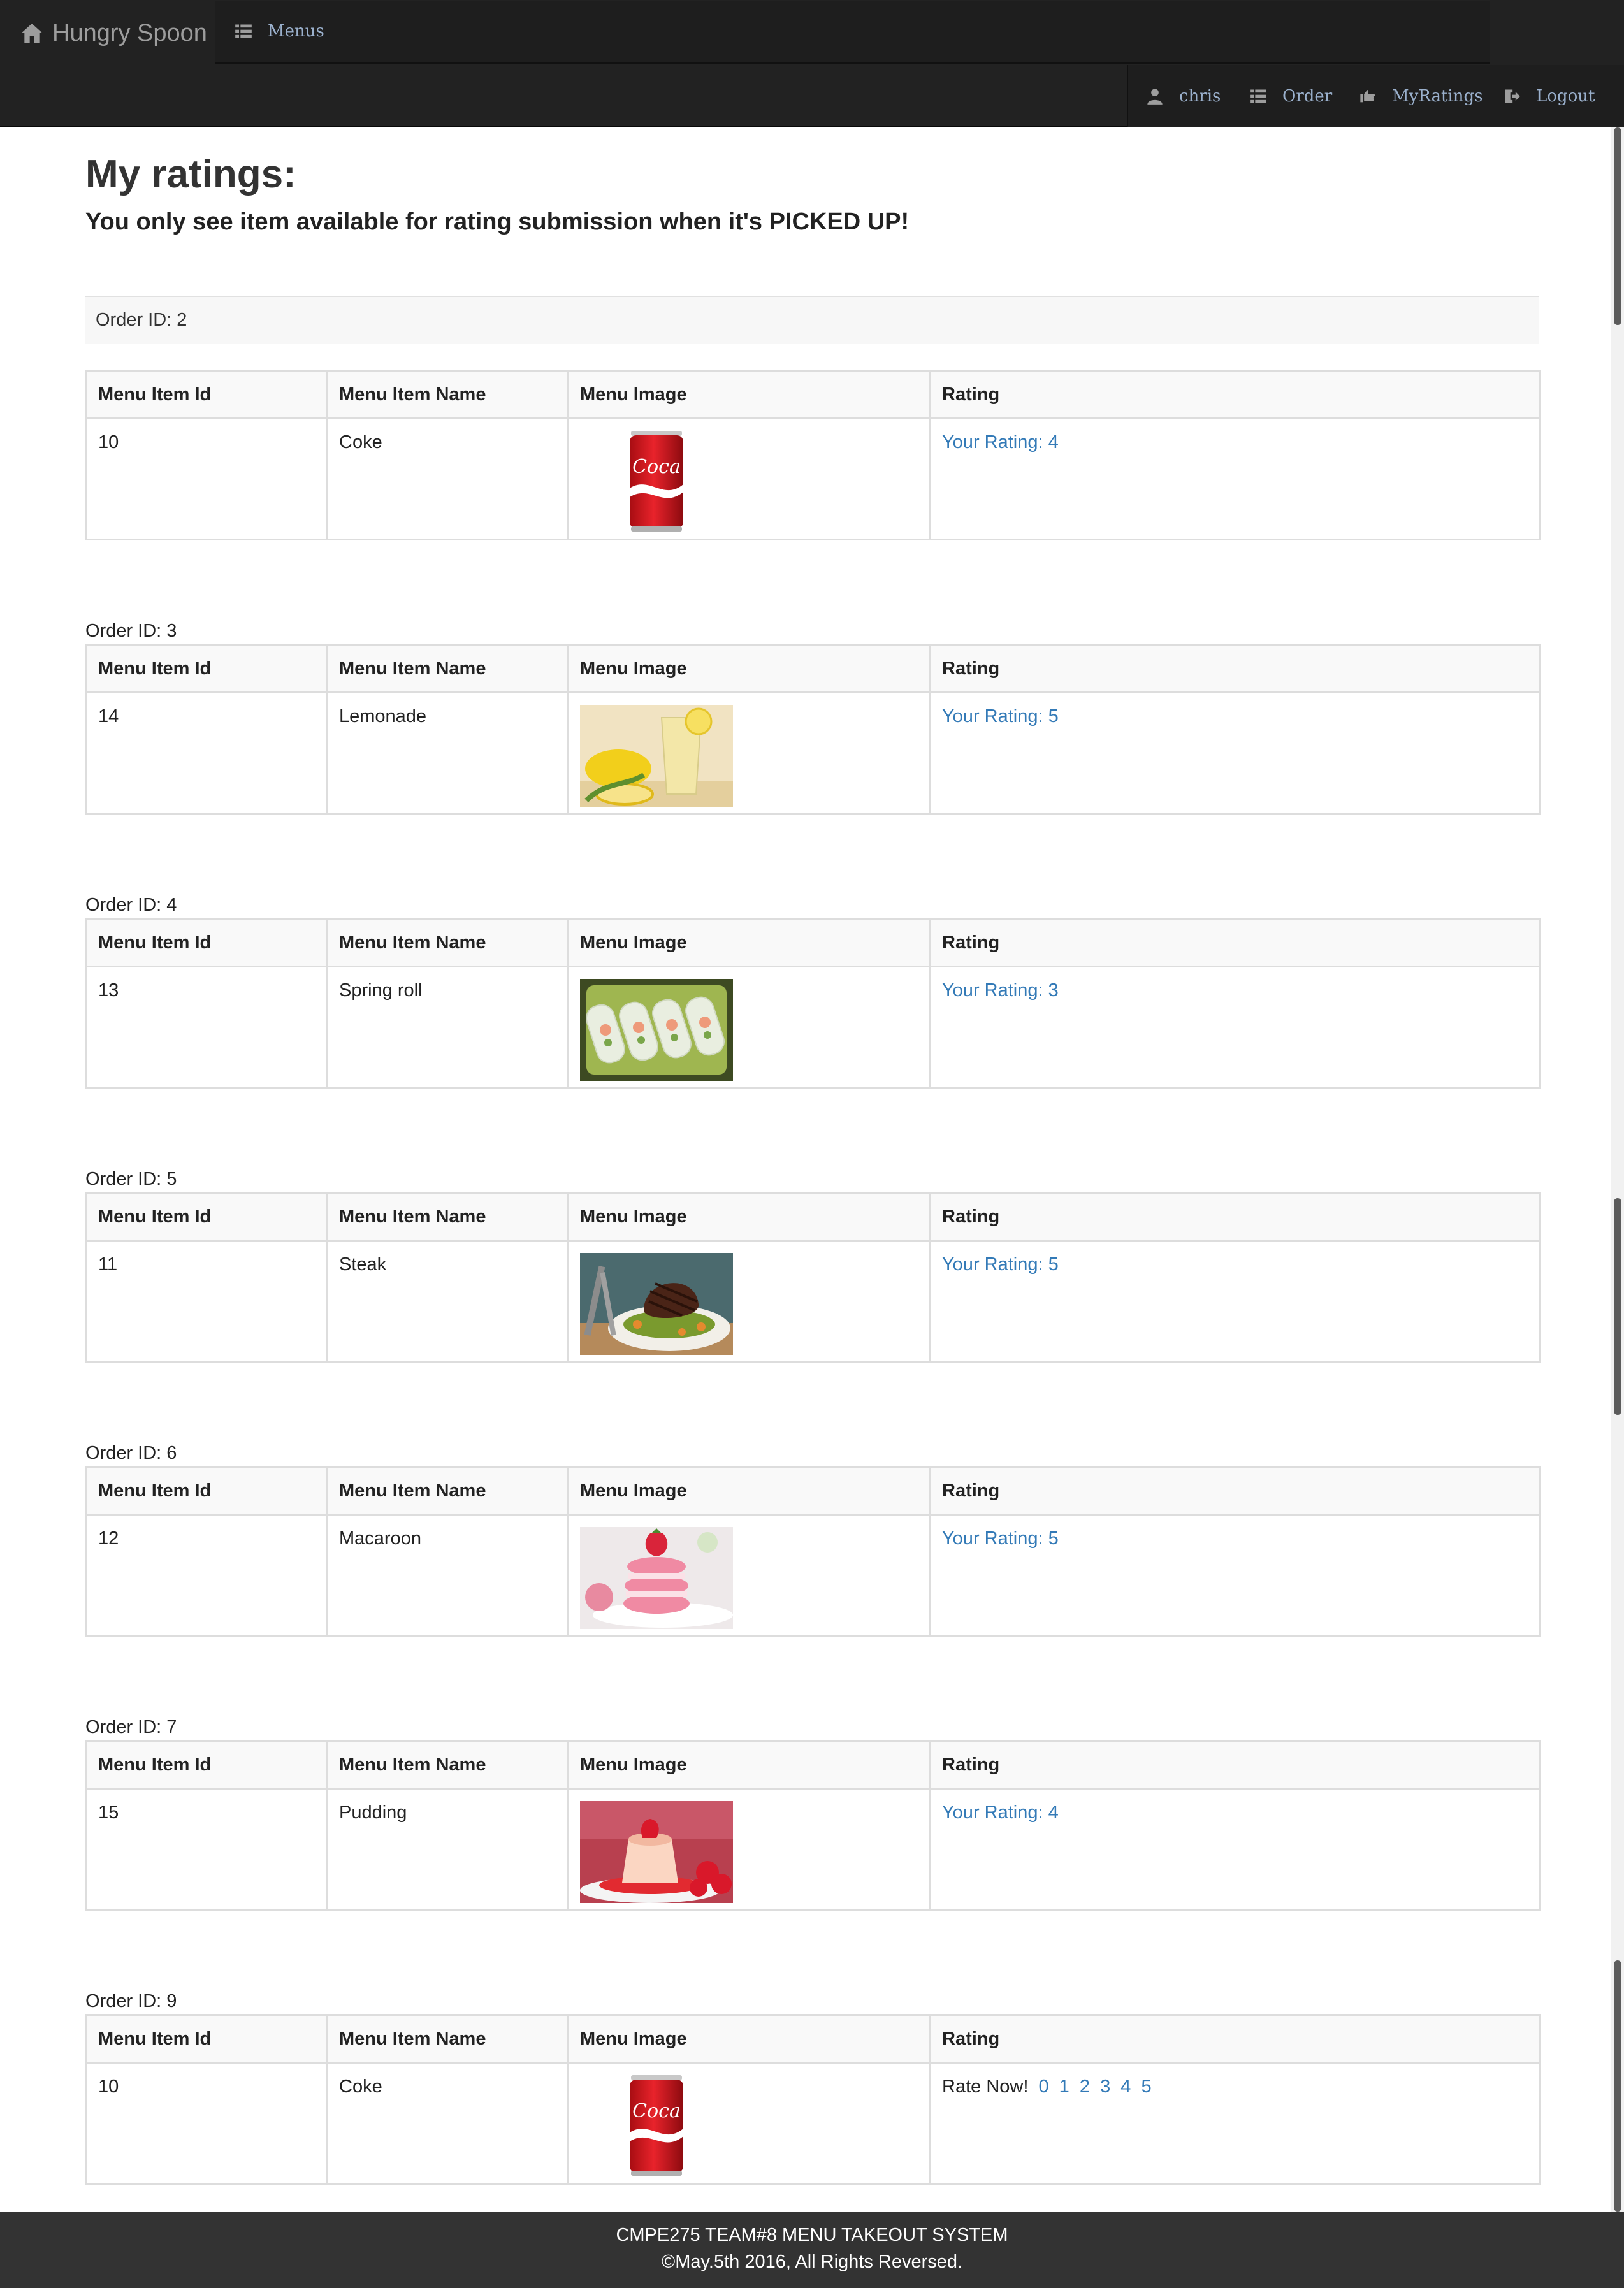 The image size is (1624, 2288). I want to click on rate-now-group: Rate Now! 0 1 2 3 4 5, so click(1047, 2086).